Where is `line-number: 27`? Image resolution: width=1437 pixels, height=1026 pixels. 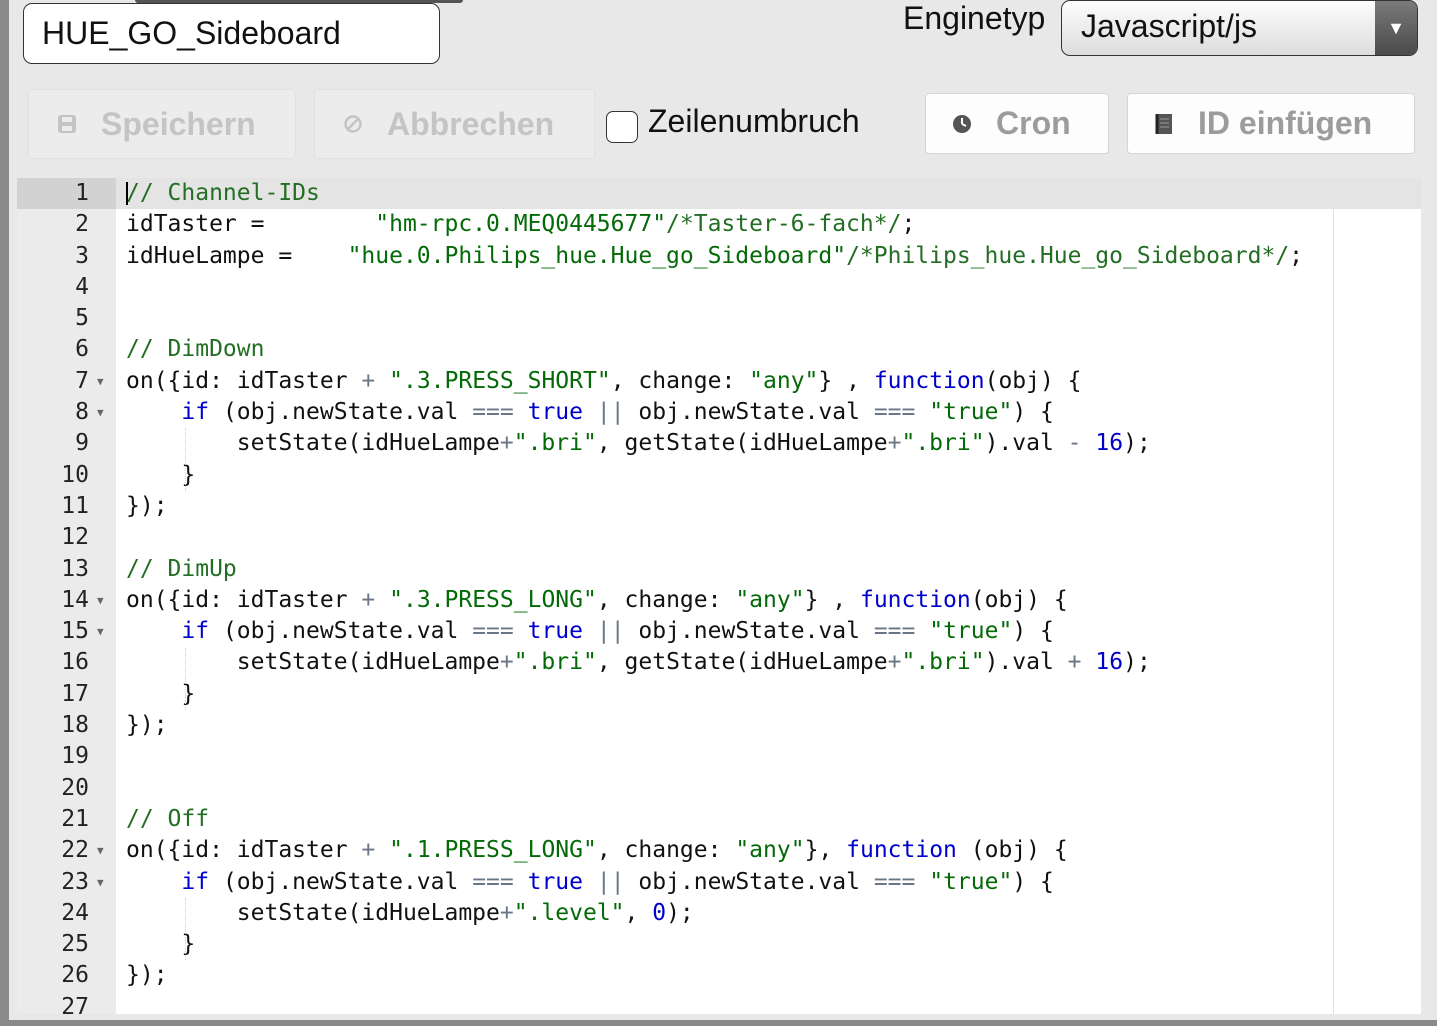
line-number: 27 is located at coordinates (75, 1003).